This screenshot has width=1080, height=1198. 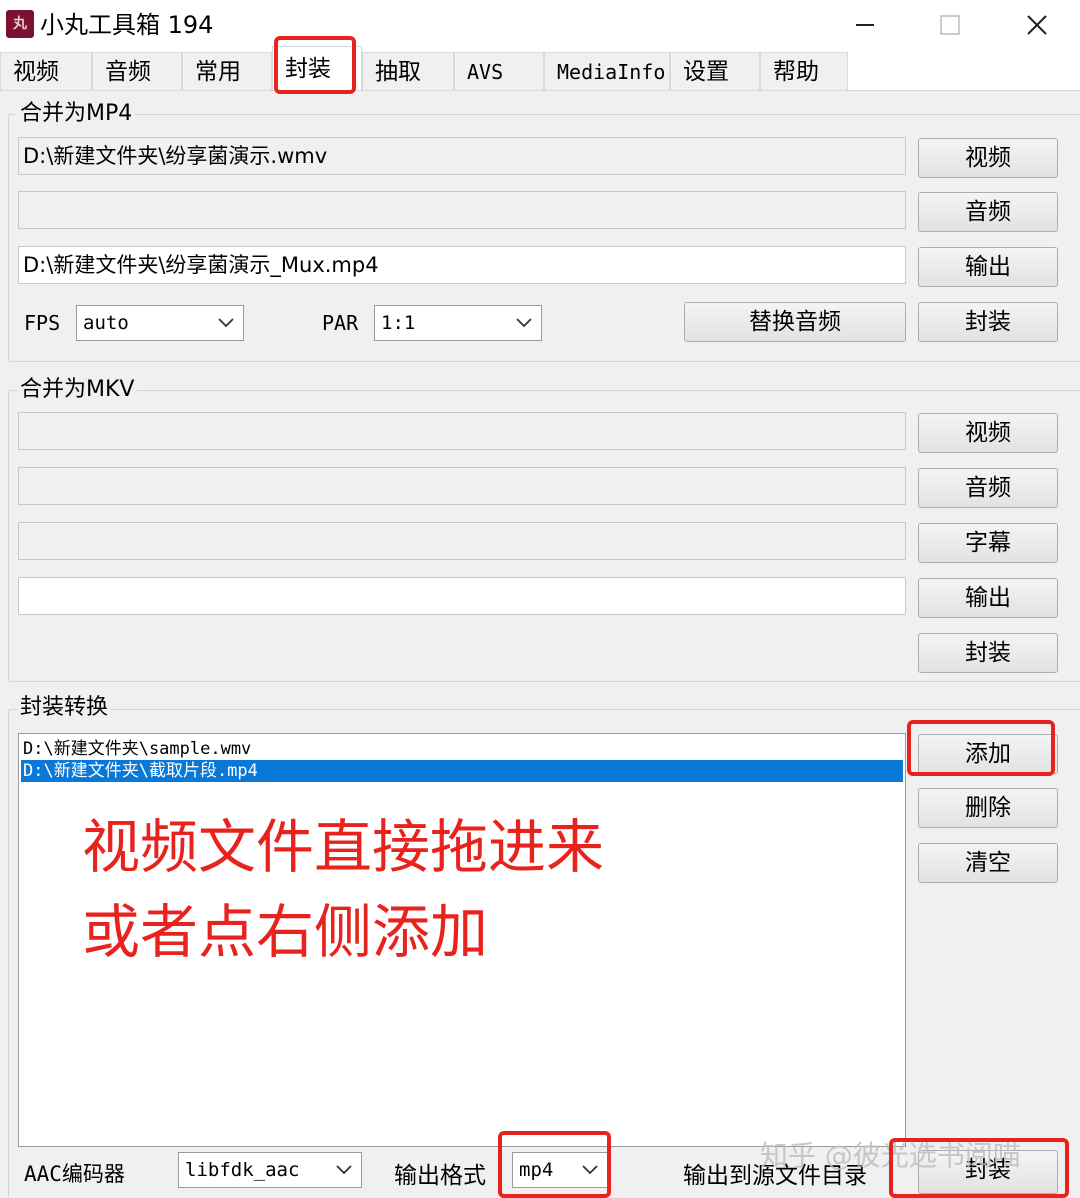 I want to click on highlight-box-mux-tab, so click(x=315, y=65).